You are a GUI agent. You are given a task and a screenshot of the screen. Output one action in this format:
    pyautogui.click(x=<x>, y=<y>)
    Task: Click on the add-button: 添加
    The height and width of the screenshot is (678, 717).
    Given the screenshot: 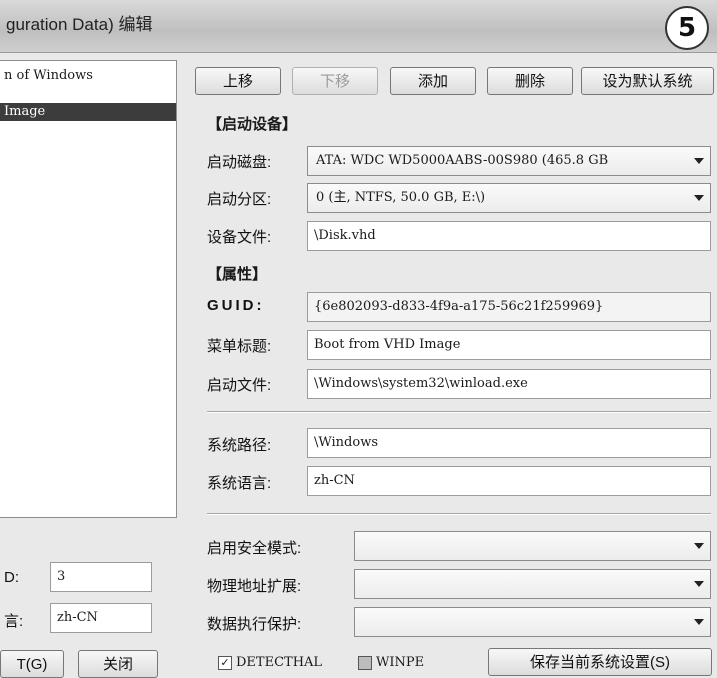 What is the action you would take?
    pyautogui.click(x=433, y=81)
    